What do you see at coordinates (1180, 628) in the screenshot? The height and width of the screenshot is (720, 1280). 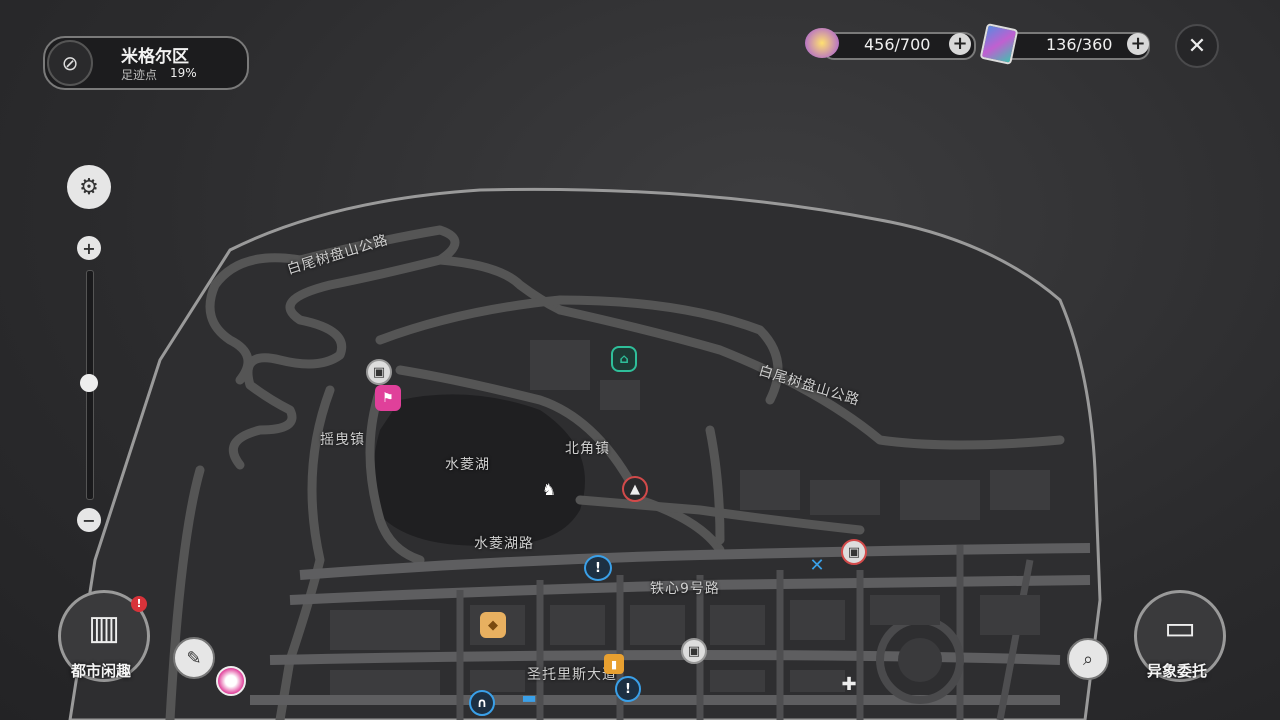 I see `folder-icon: ▭` at bounding box center [1180, 628].